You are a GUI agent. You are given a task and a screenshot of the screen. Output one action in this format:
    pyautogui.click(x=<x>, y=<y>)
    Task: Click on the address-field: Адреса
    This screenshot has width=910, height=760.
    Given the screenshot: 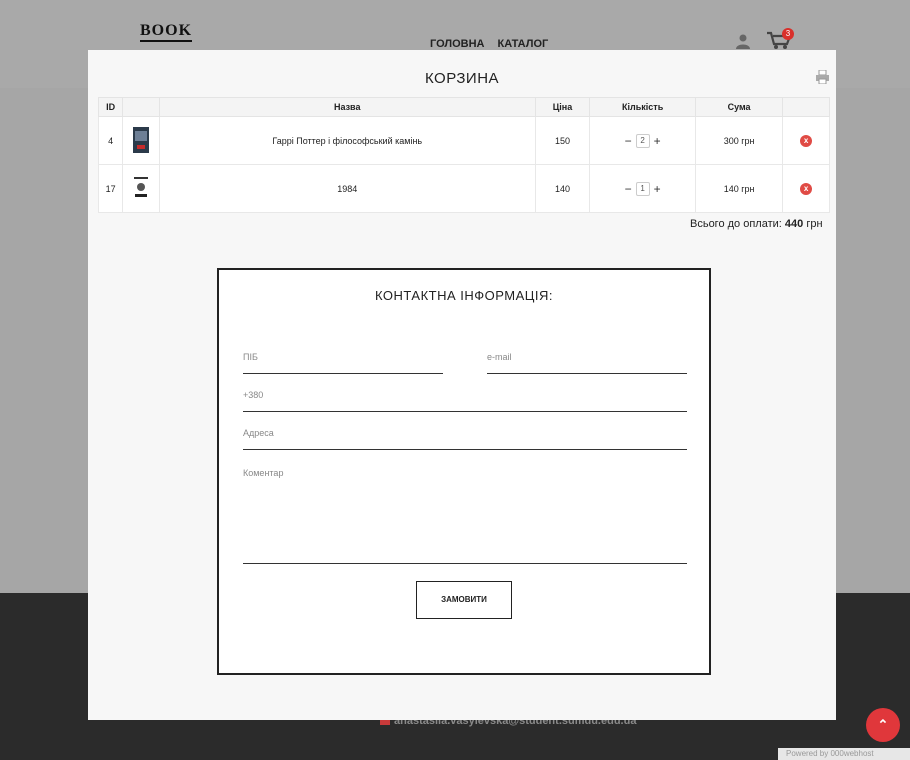 What is the action you would take?
    pyautogui.click(x=465, y=439)
    